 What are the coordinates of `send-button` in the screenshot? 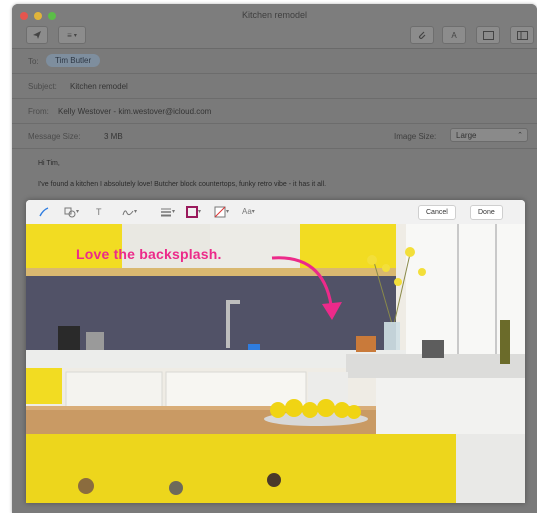 It's located at (37, 35).